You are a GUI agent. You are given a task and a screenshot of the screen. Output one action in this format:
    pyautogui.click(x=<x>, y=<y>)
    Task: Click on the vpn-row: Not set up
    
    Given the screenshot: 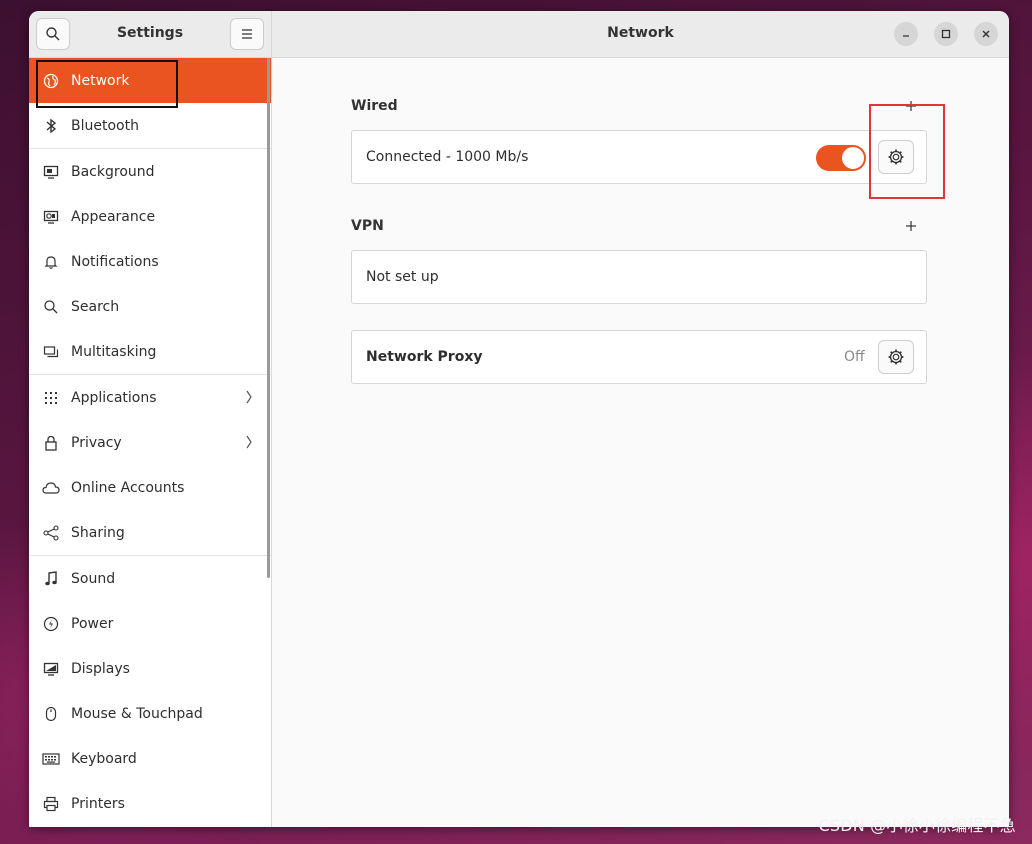 What is the action you would take?
    pyautogui.click(x=639, y=277)
    